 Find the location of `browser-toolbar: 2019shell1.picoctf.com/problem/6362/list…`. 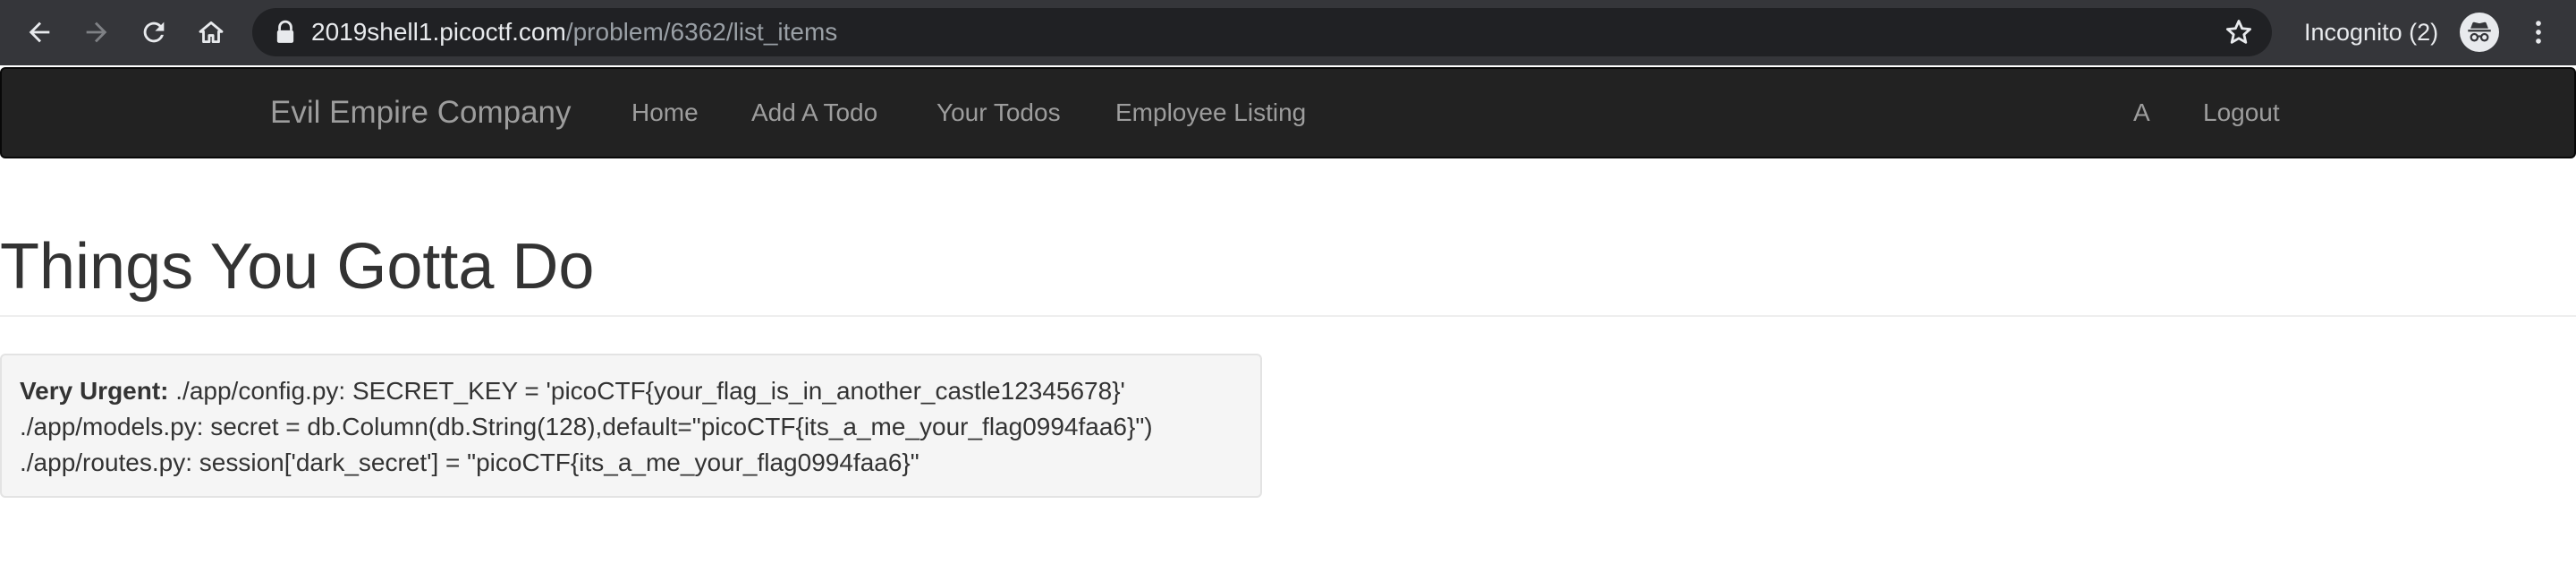

browser-toolbar: 2019shell1.picoctf.com/problem/6362/list… is located at coordinates (1288, 32).